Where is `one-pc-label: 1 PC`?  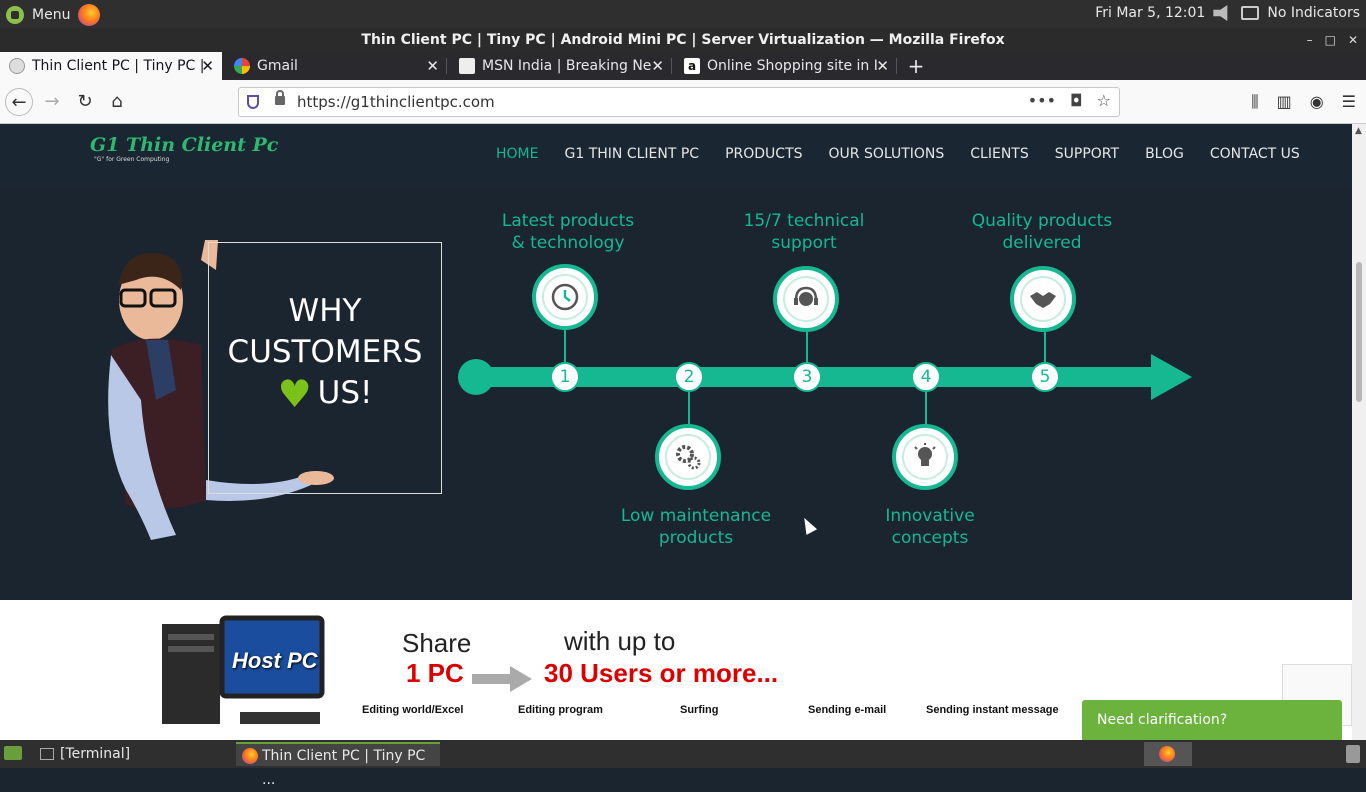
one-pc-label: 1 PC is located at coordinates (435, 673).